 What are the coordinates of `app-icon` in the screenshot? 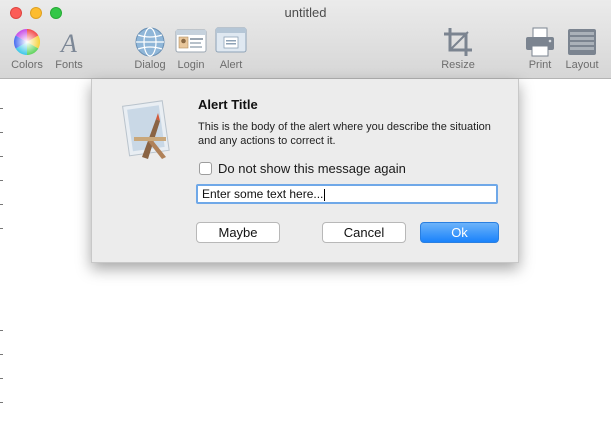 It's located at (146, 129).